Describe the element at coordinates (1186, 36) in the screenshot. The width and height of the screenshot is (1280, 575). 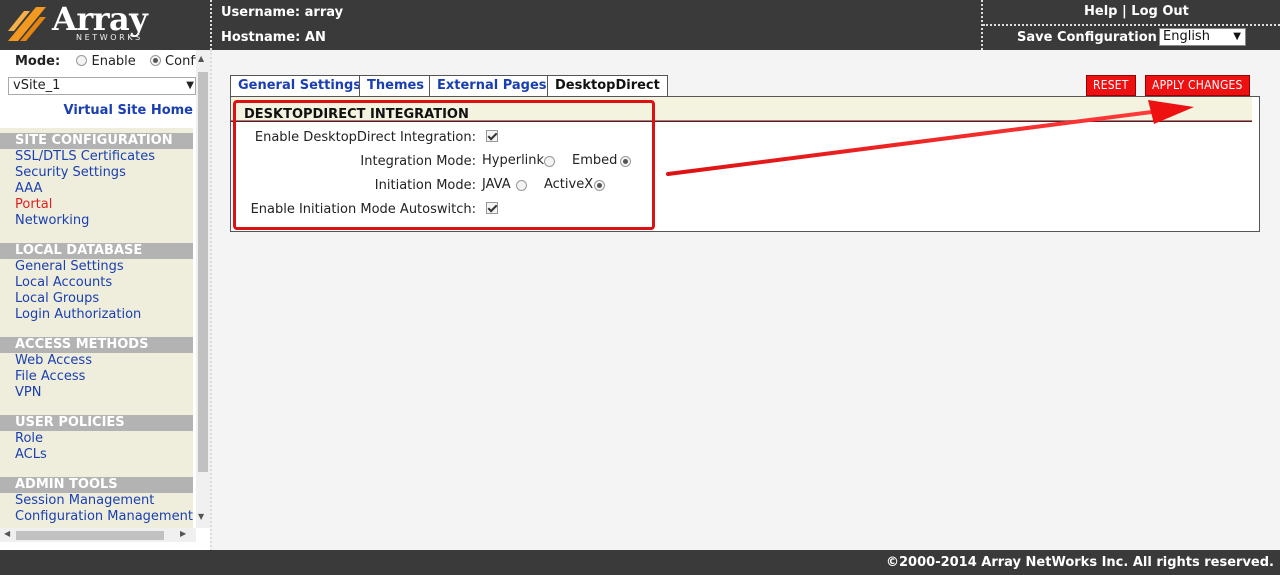
I see `language-value: English` at that location.